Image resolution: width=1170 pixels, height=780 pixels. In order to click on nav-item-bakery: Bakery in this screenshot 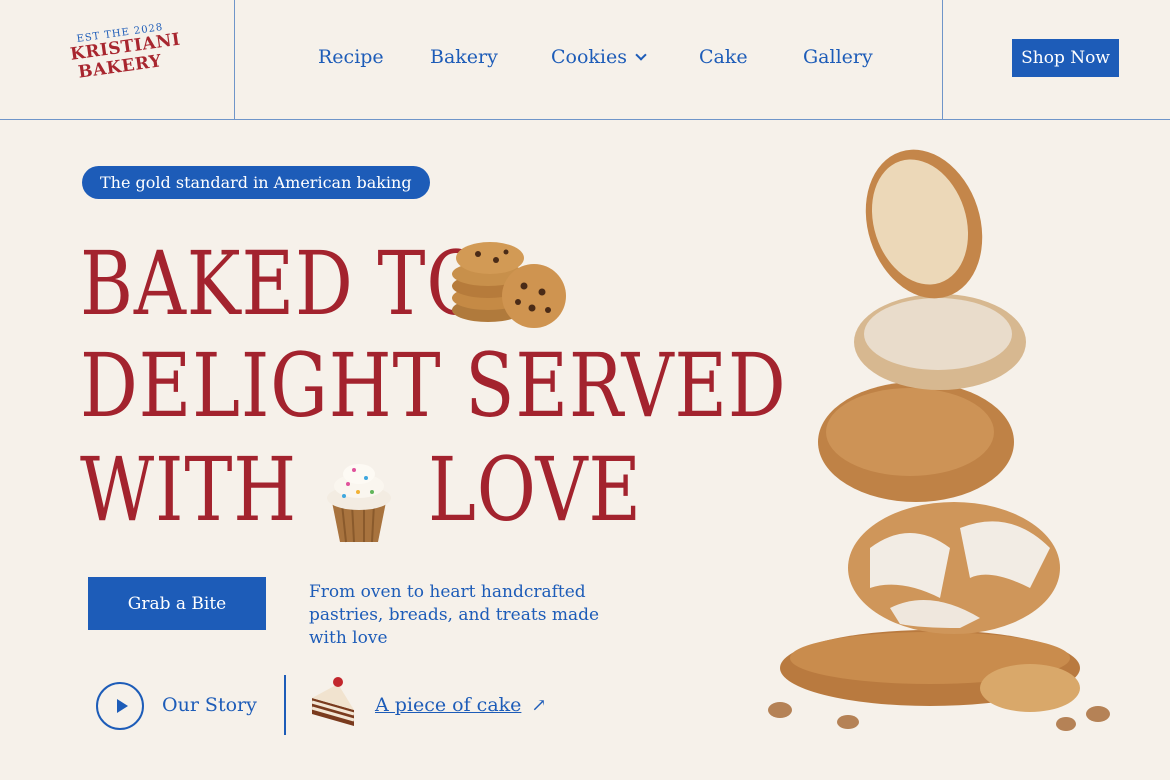, I will do `click(464, 57)`.